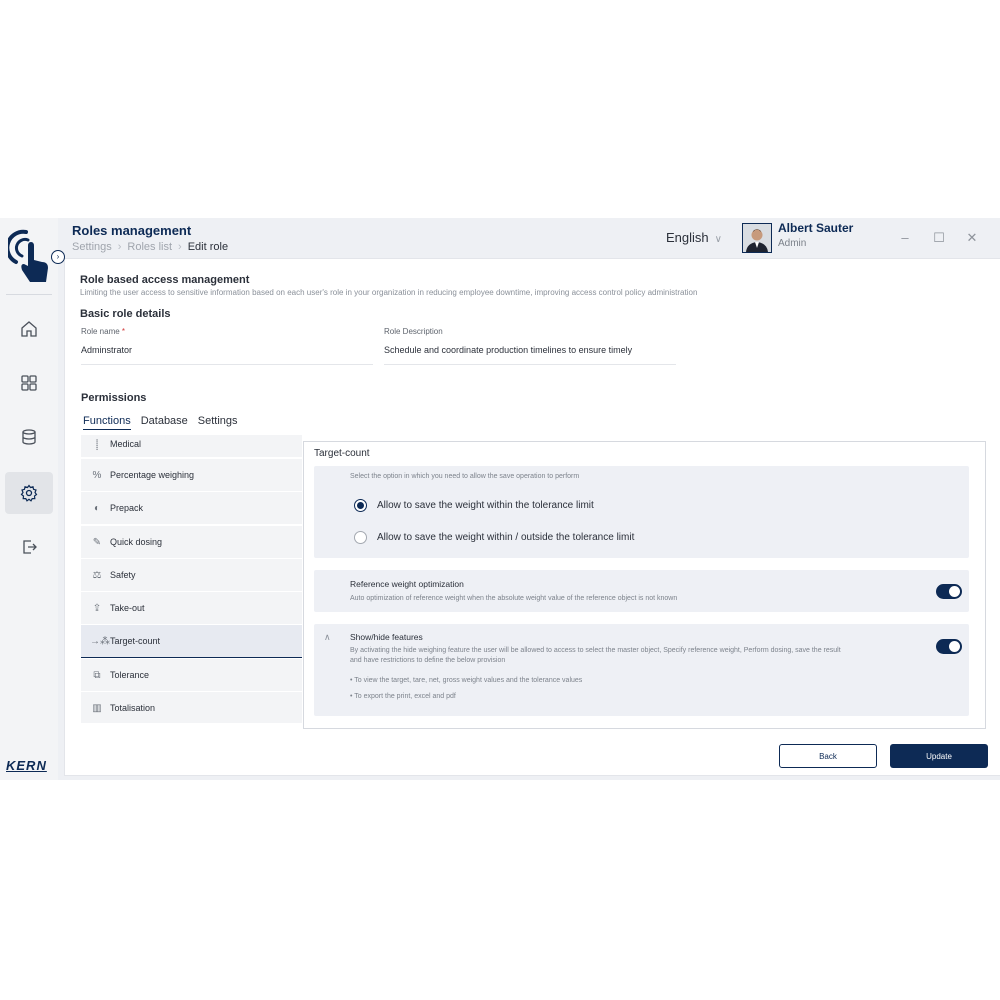 The width and height of the screenshot is (1000, 1000). What do you see at coordinates (828, 756) in the screenshot?
I see `back-button: Back` at bounding box center [828, 756].